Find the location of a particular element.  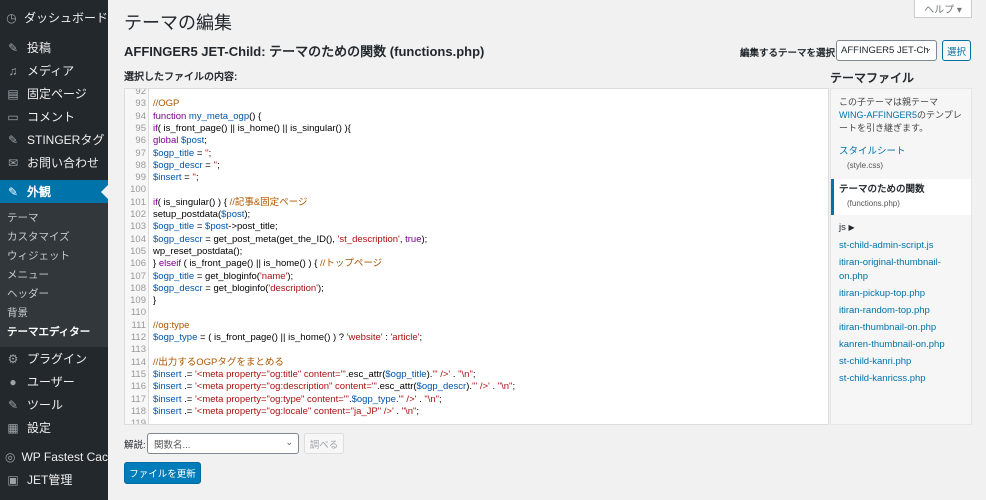

parent-theme-link: WING-AFFINGER5 is located at coordinates (878, 115).